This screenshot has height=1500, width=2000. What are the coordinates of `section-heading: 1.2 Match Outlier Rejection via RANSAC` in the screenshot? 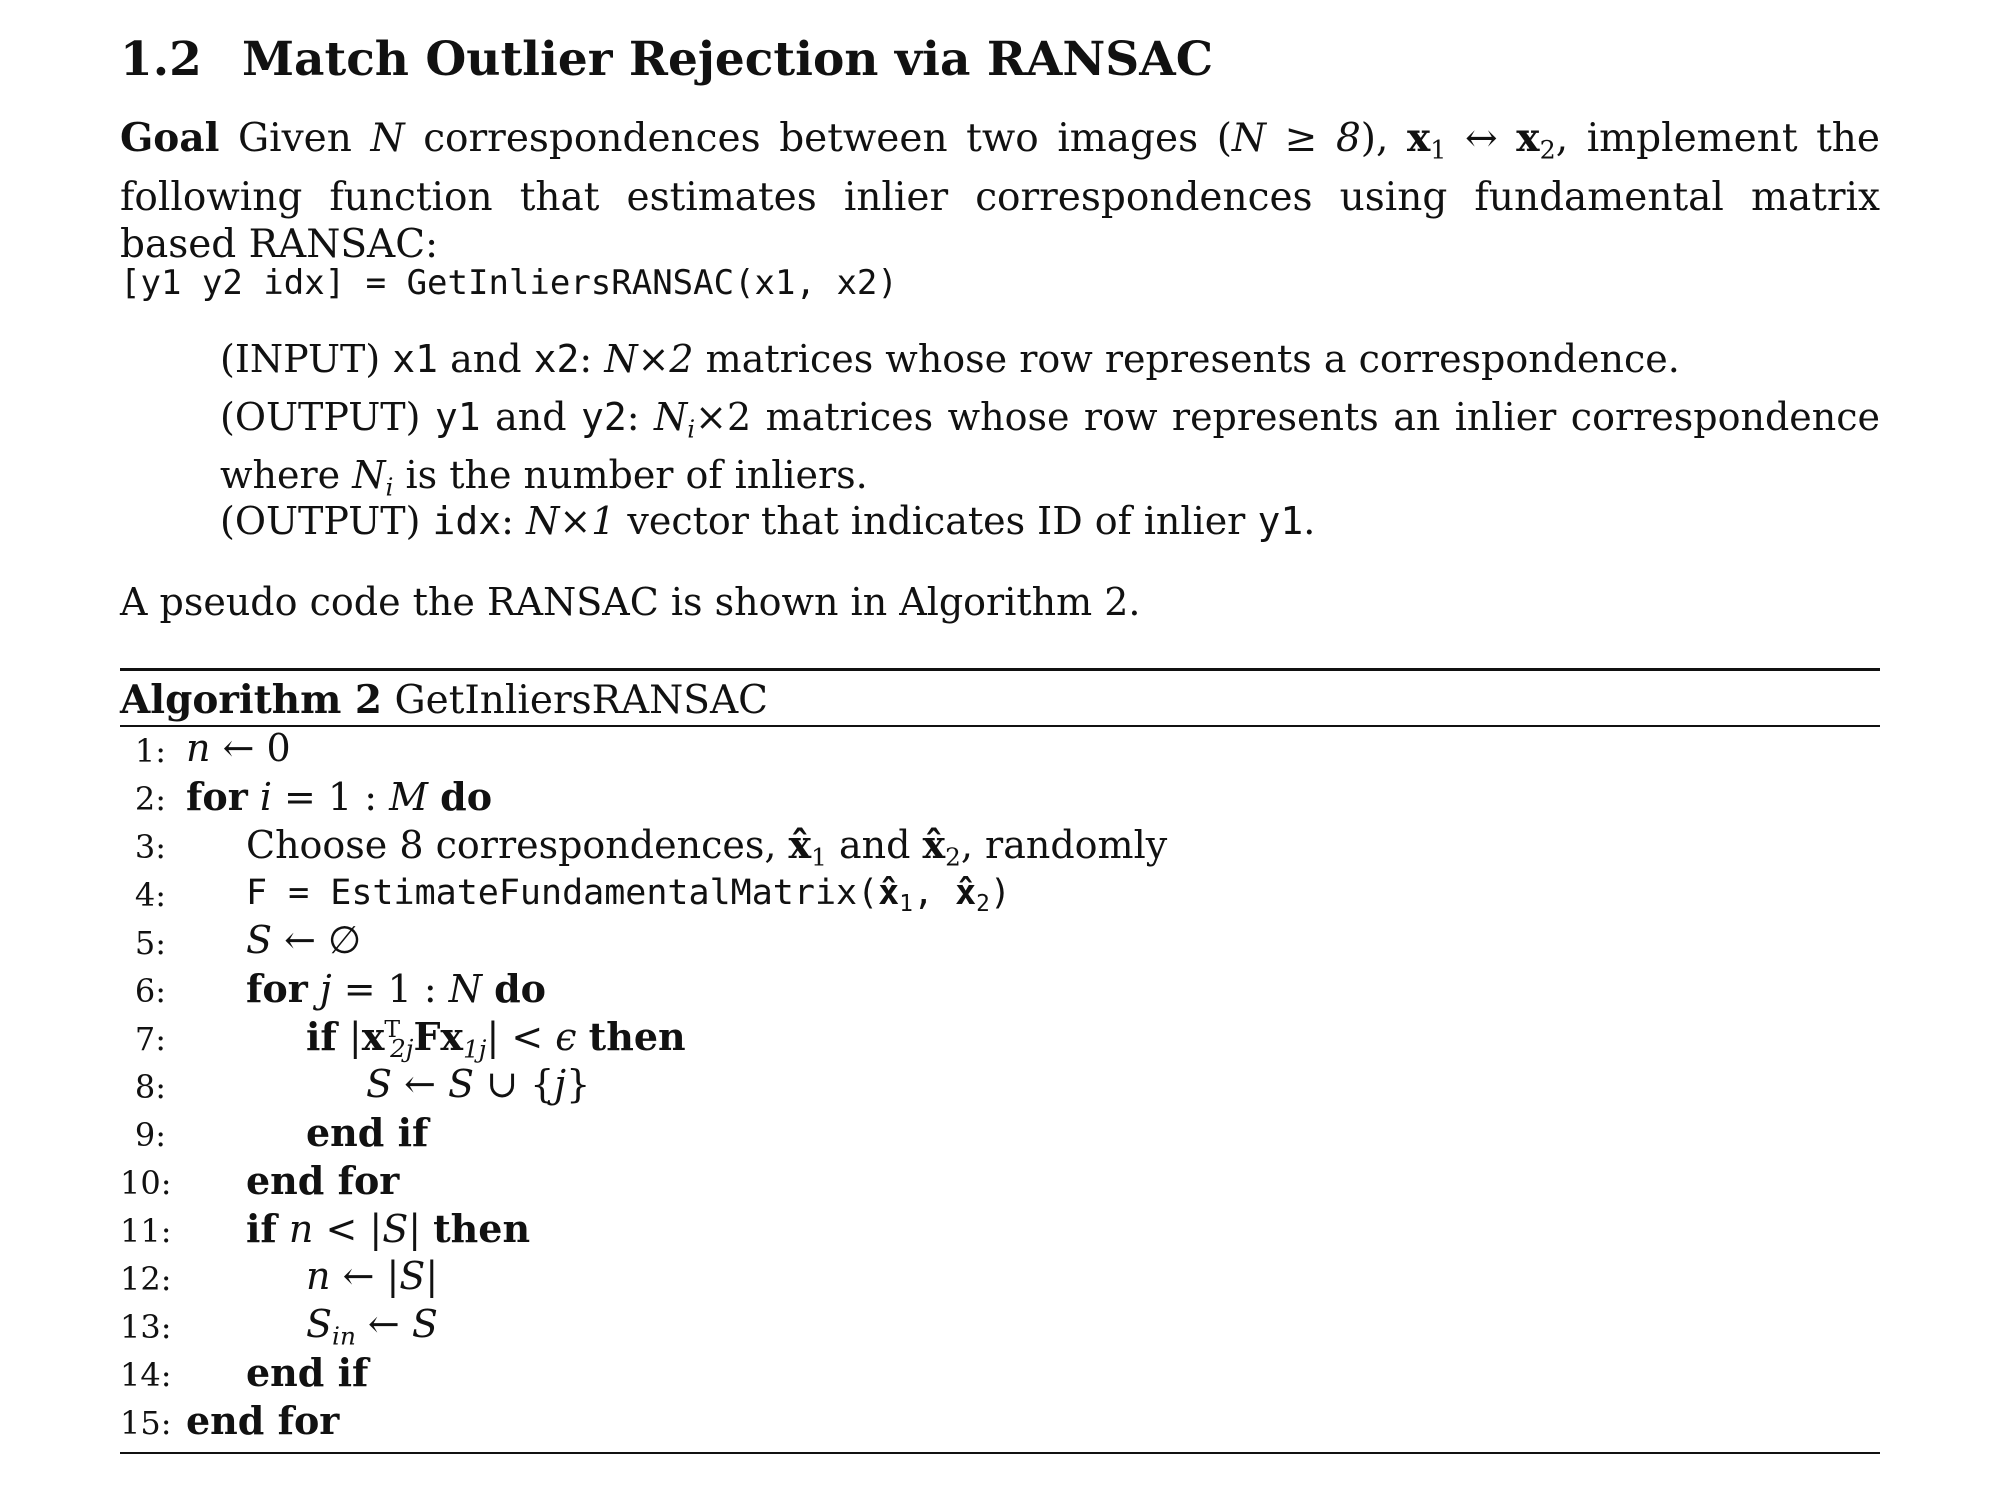 It's located at (666, 59).